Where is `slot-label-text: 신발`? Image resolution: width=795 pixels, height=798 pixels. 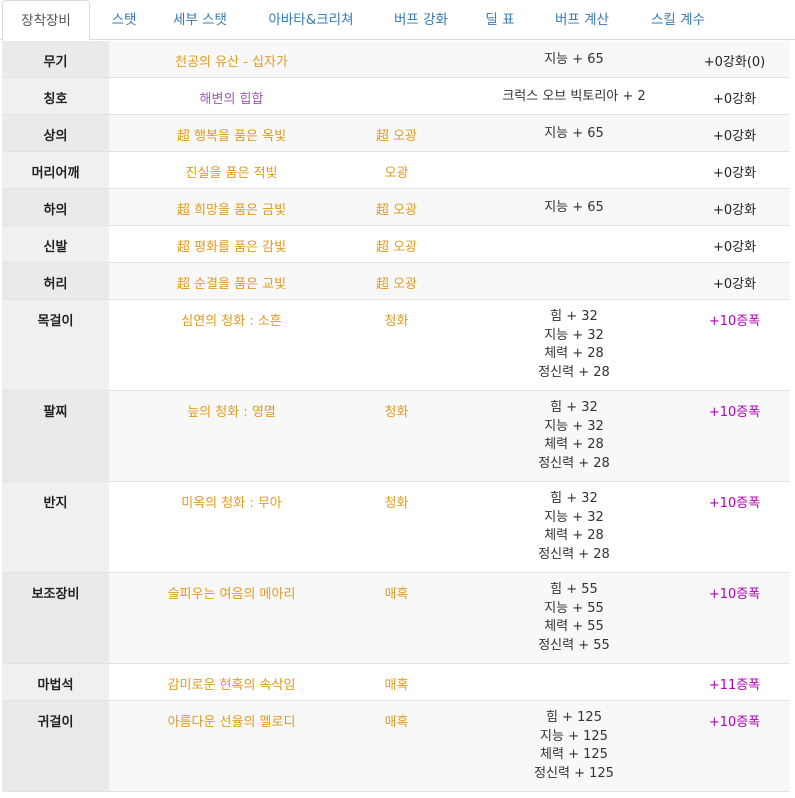 slot-label-text: 신발 is located at coordinates (55, 247).